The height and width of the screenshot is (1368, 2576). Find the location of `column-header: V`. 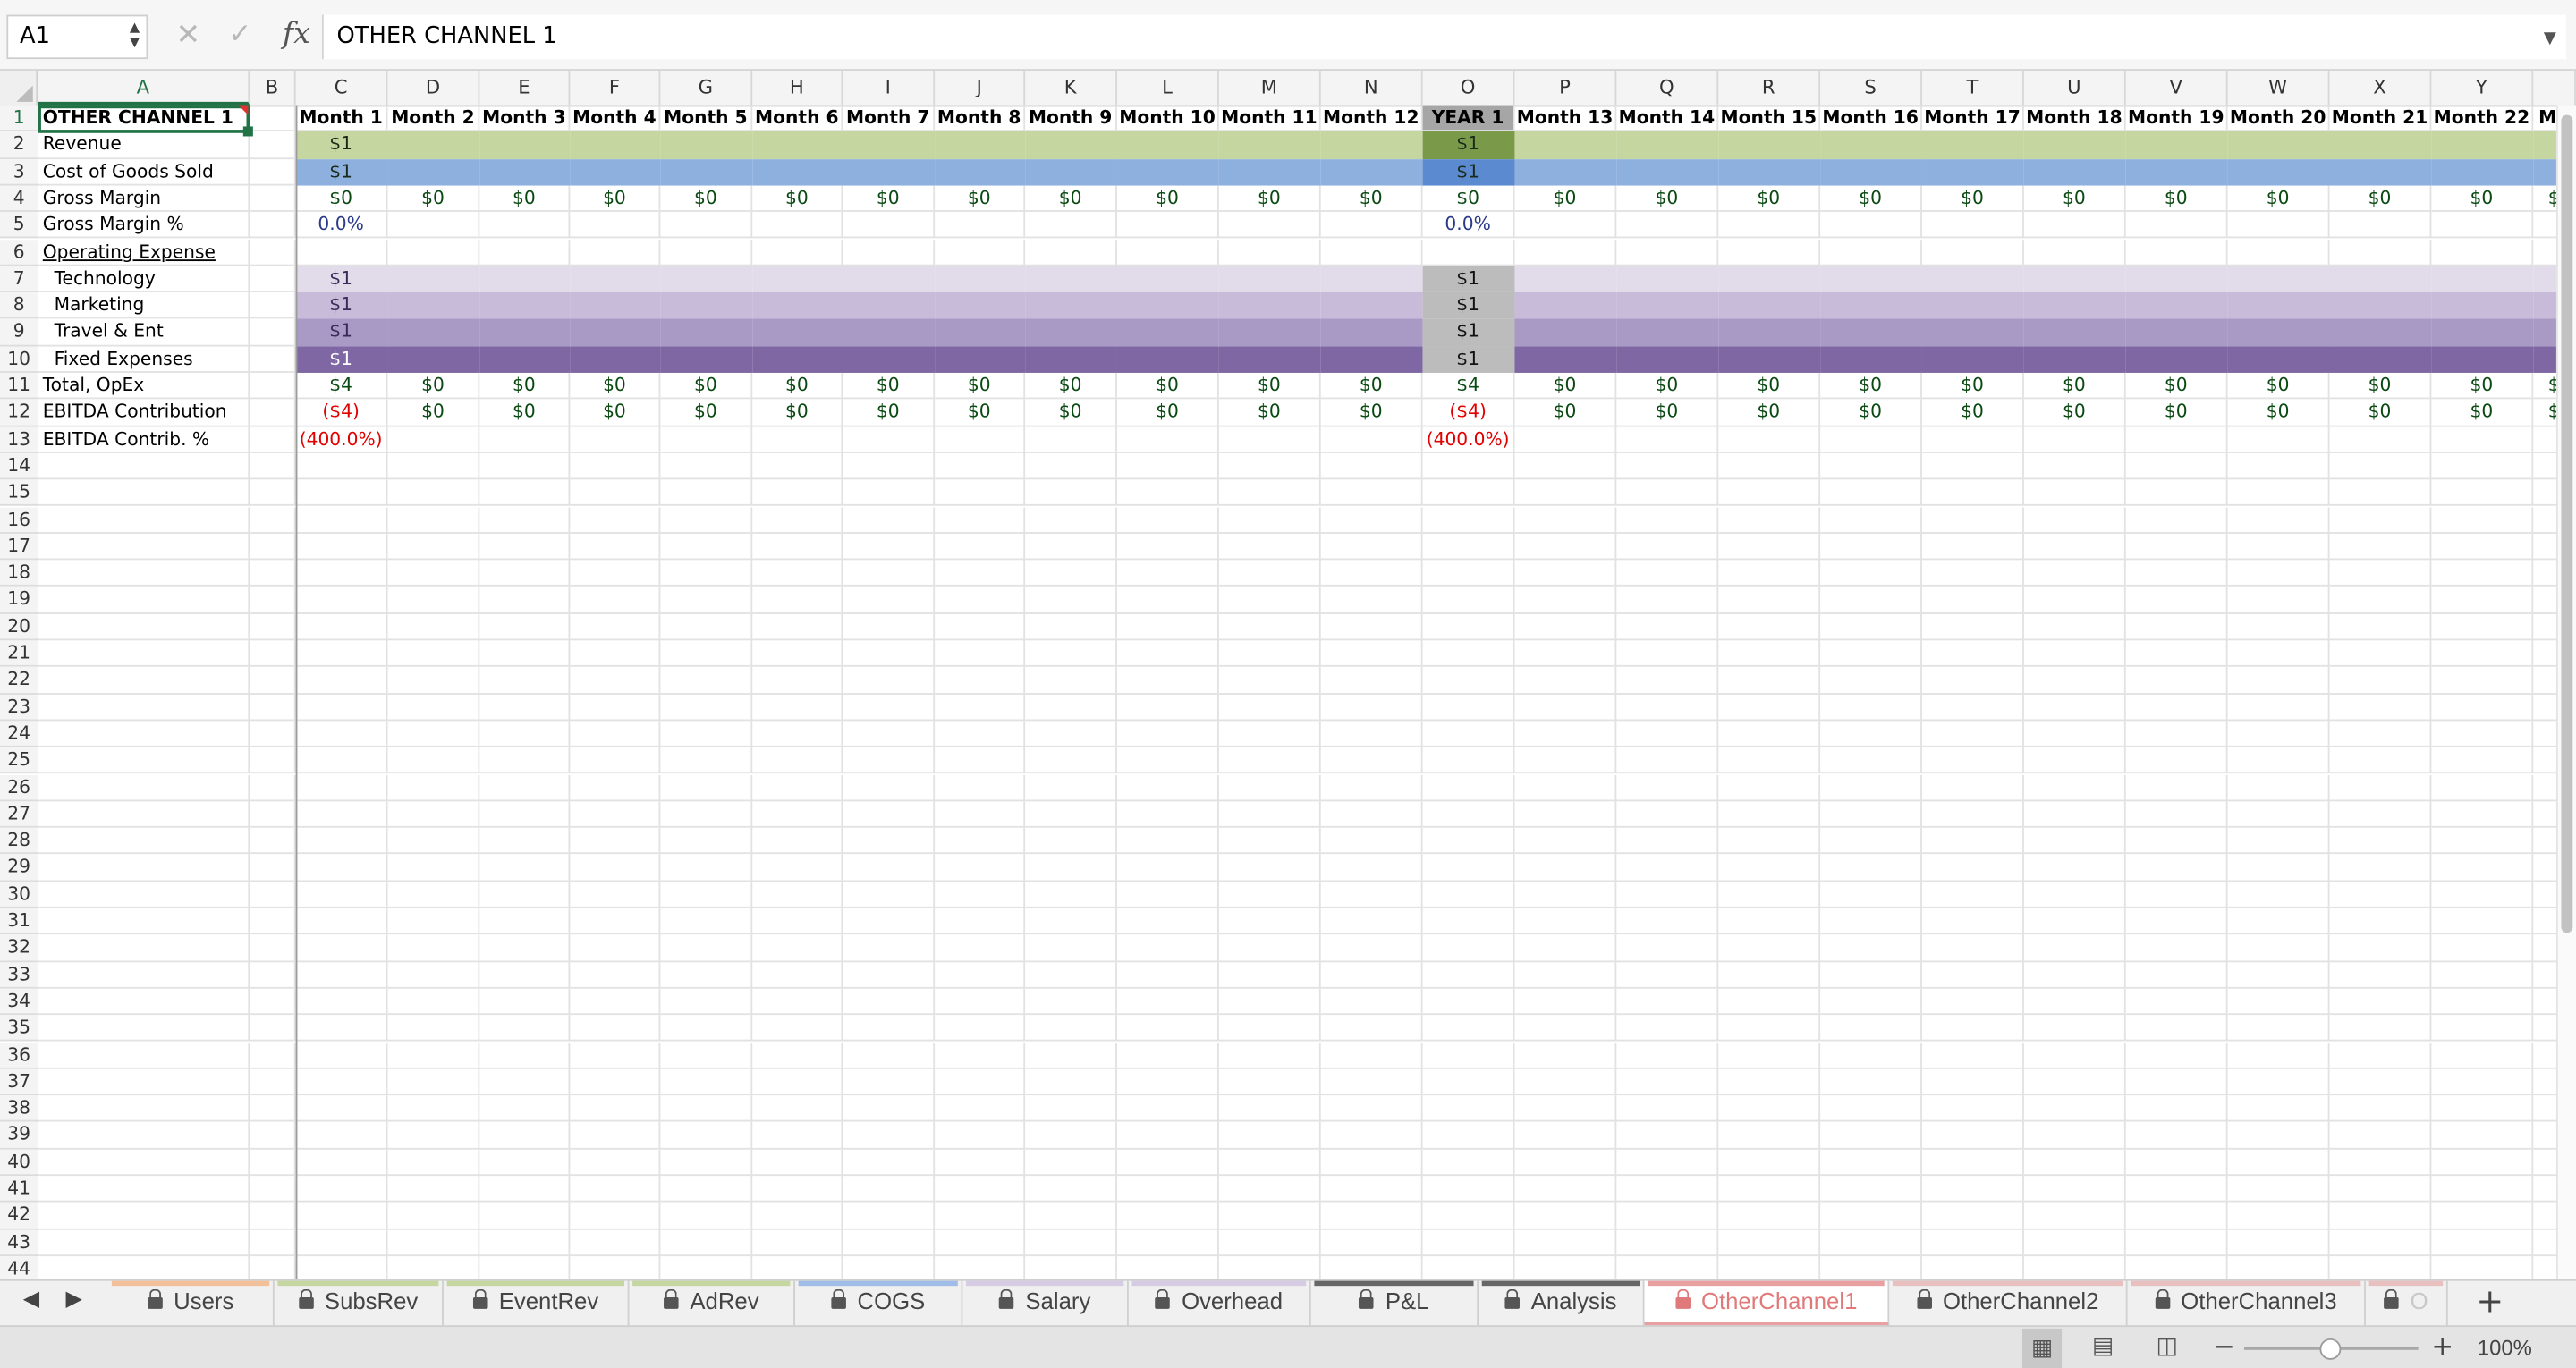

column-header: V is located at coordinates (2177, 88).